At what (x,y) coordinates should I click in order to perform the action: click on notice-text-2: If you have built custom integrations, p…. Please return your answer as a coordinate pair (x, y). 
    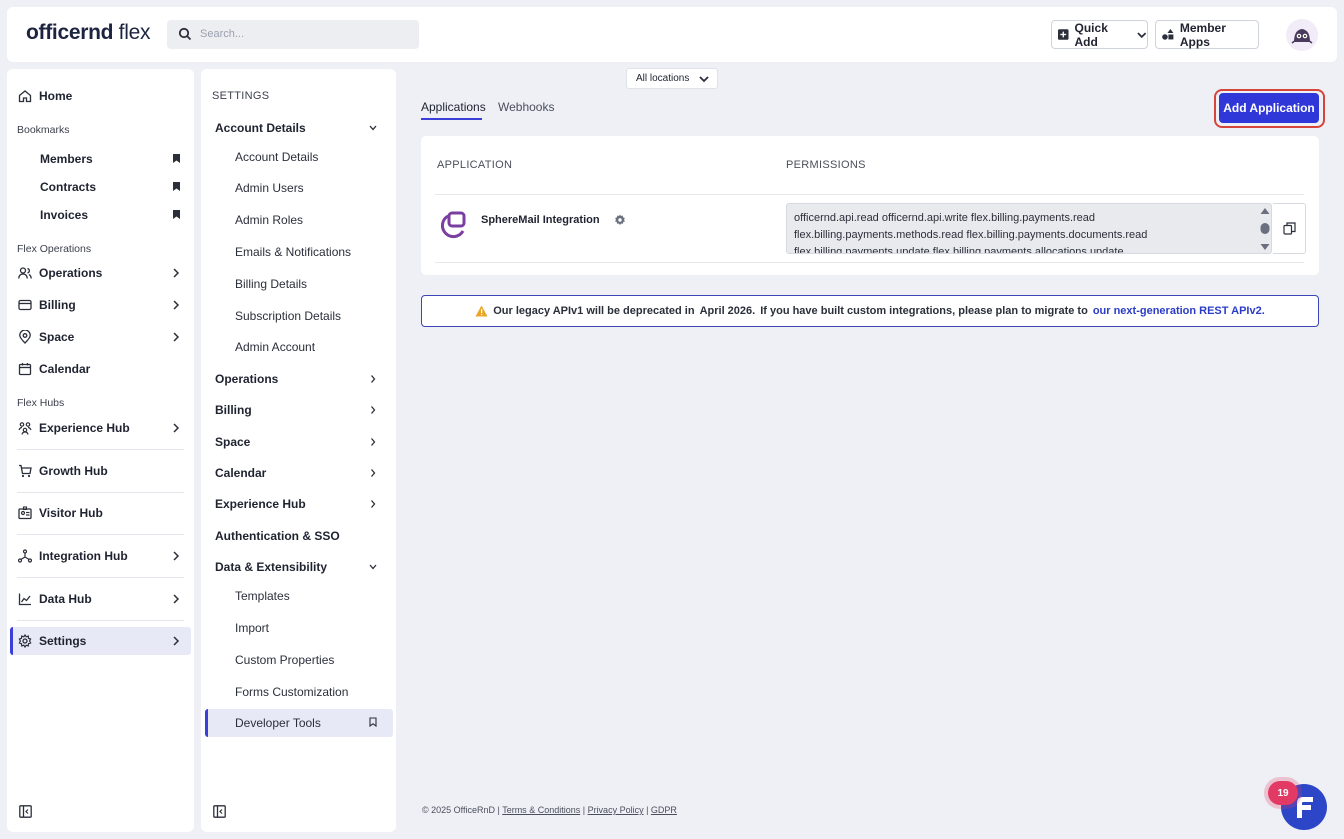
    Looking at the image, I should click on (924, 311).